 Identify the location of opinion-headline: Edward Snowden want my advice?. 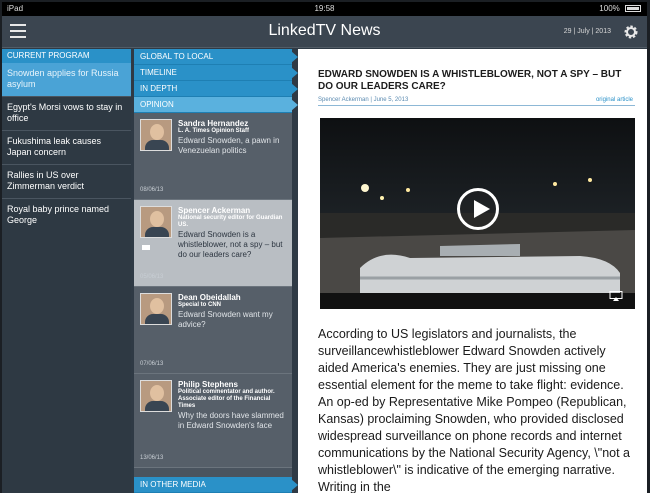
(225, 319).